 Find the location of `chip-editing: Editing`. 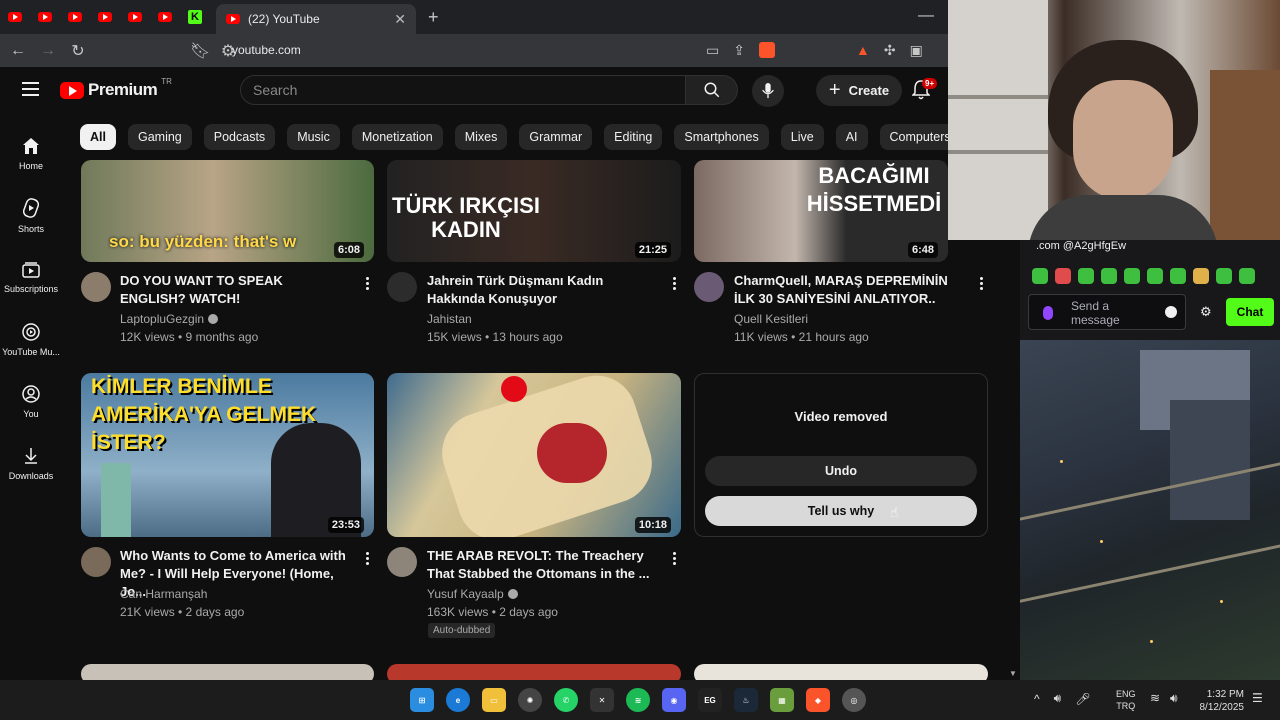

chip-editing: Editing is located at coordinates (633, 137).